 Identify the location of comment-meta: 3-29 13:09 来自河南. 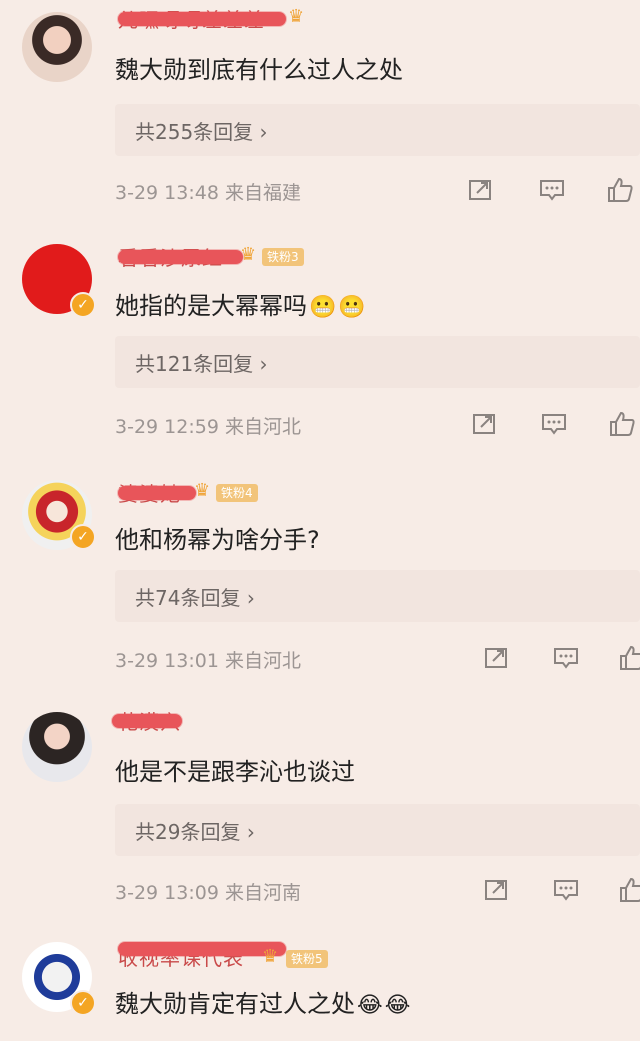
(208, 891).